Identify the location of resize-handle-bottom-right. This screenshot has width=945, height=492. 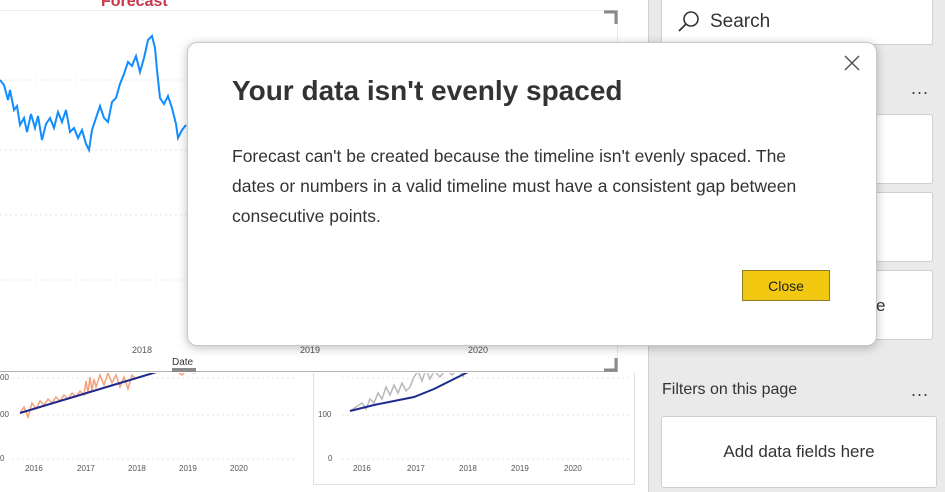
(611, 365).